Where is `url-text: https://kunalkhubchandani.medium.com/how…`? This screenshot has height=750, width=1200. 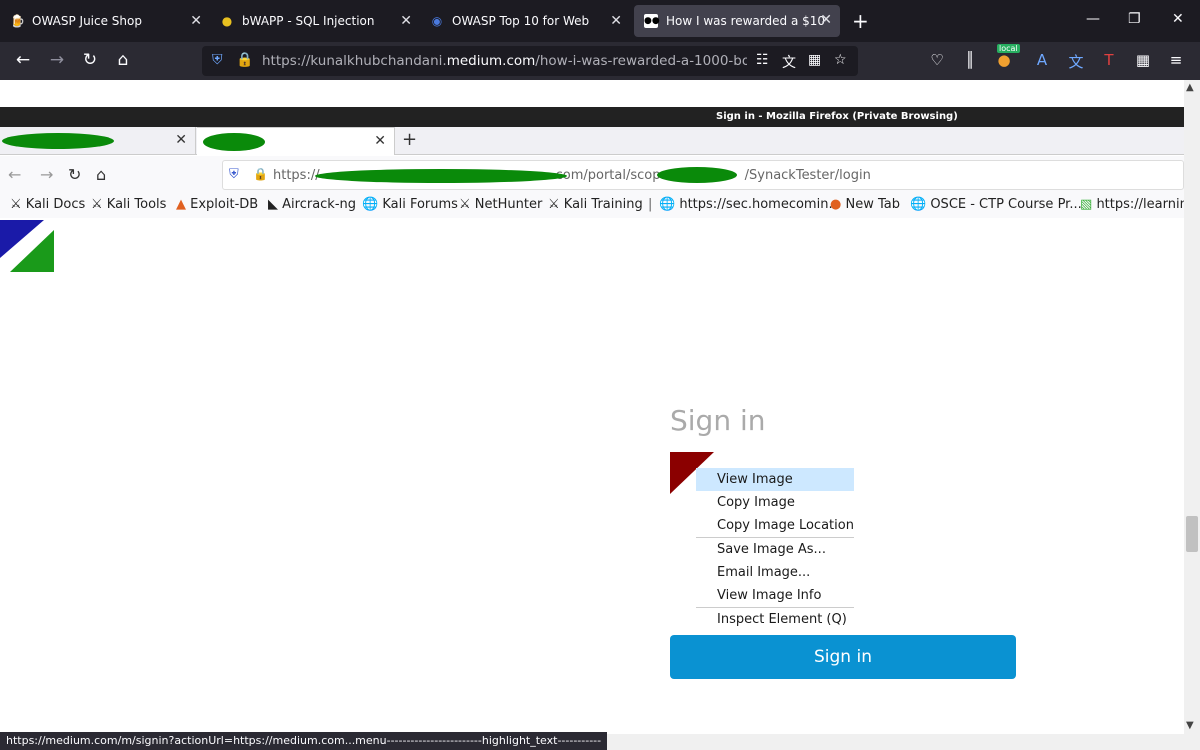 url-text: https://kunalkhubchandani.medium.com/how… is located at coordinates (504, 61).